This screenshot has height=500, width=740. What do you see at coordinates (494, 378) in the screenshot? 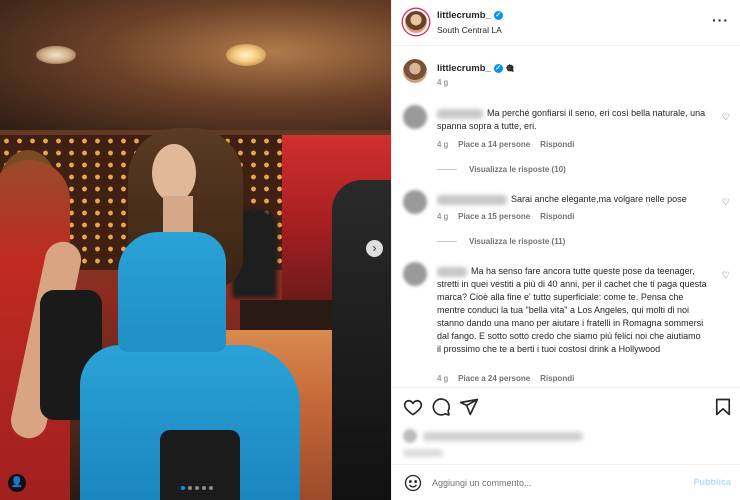
I see `comment-likes: Piace a 24 persone` at bounding box center [494, 378].